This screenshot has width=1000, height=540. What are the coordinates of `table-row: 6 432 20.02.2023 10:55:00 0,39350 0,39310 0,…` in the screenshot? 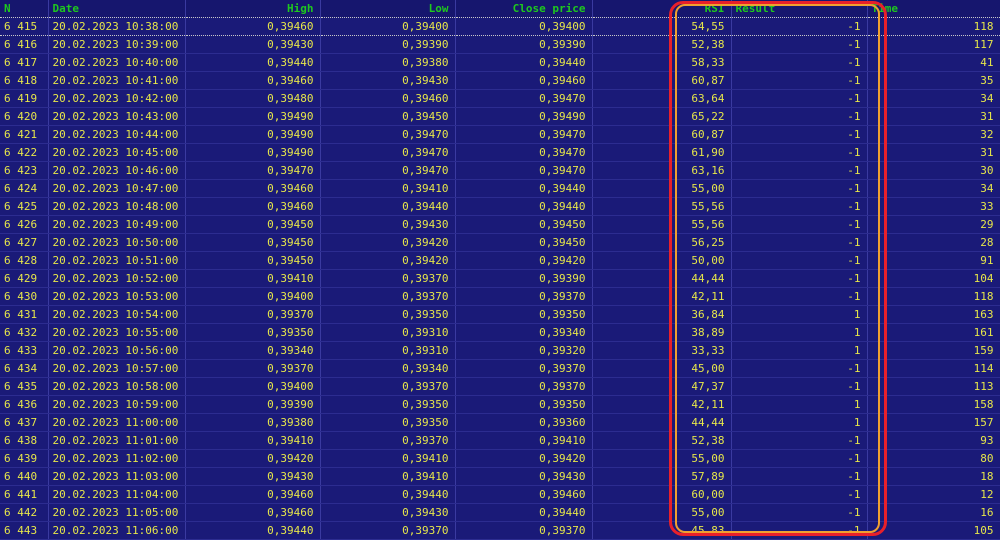 It's located at (500, 332).